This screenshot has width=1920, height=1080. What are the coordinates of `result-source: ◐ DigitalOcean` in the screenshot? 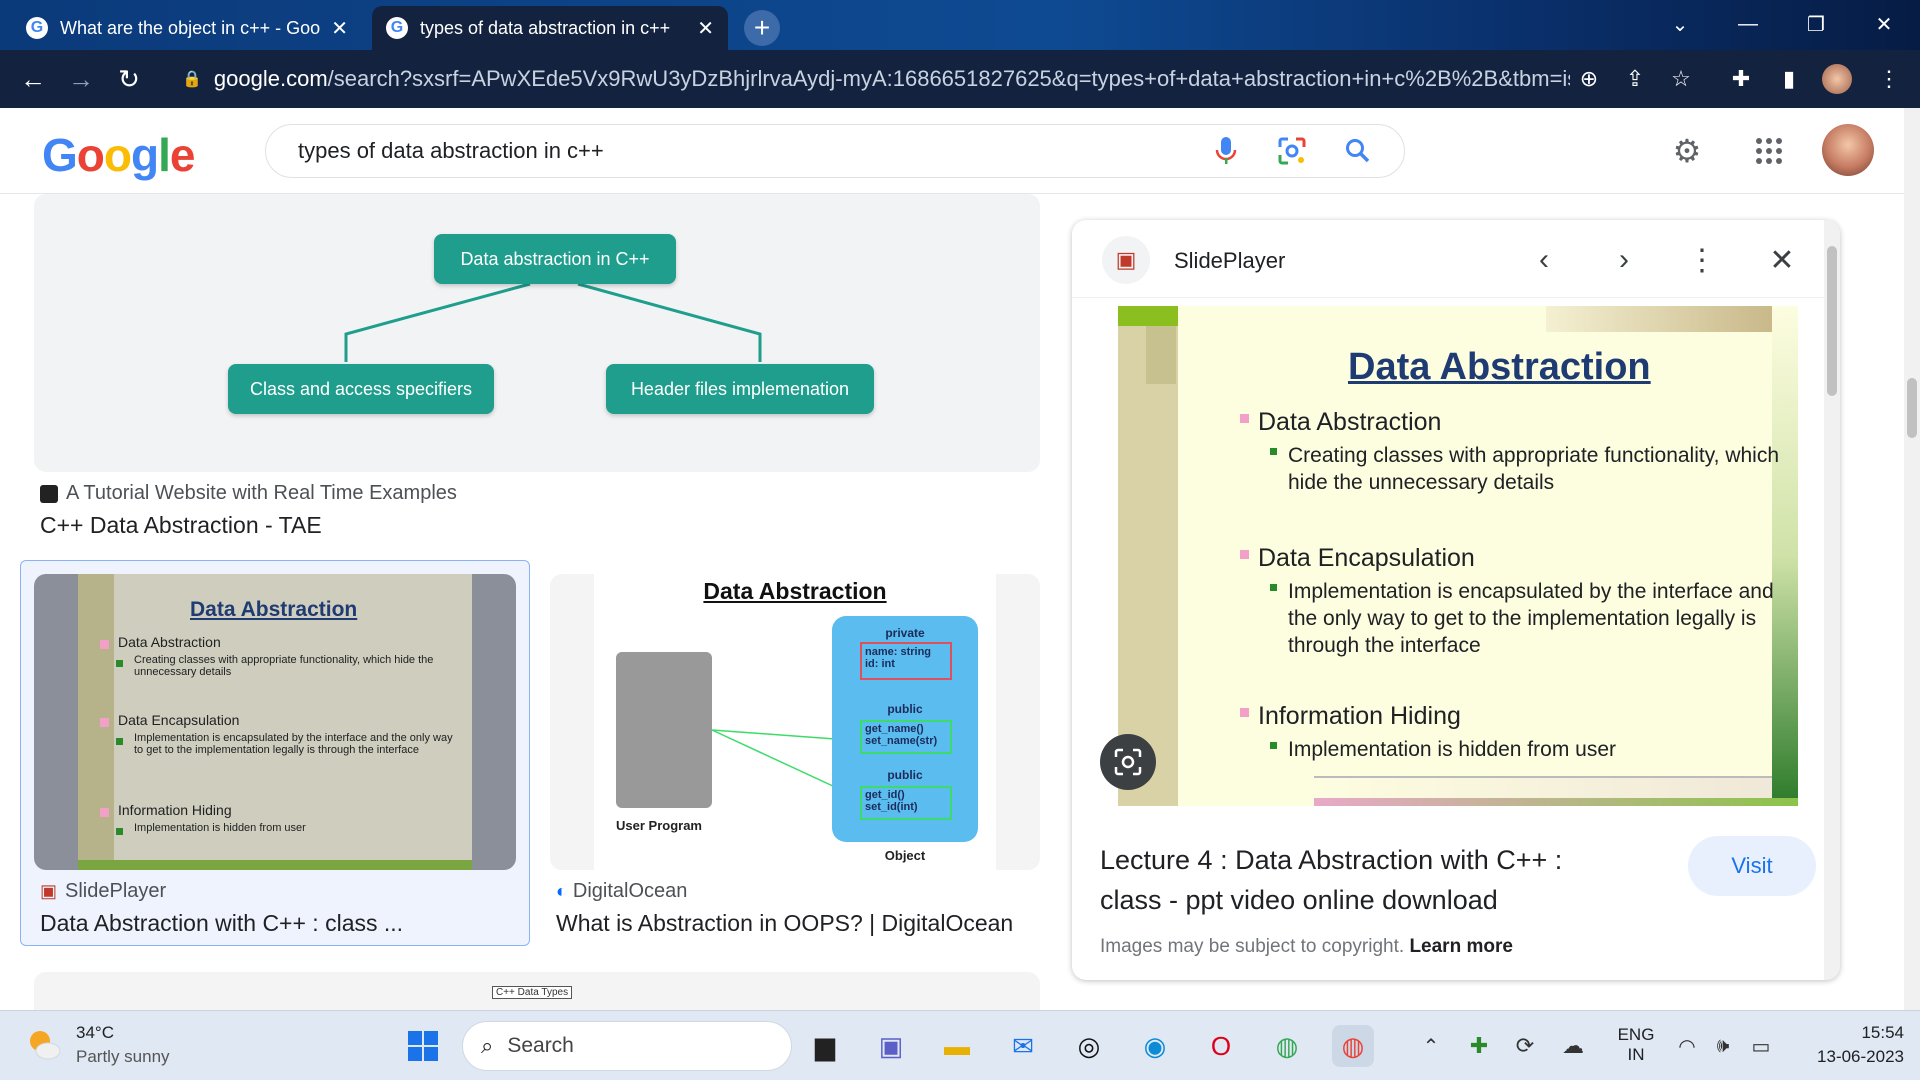 It's located at (621, 891).